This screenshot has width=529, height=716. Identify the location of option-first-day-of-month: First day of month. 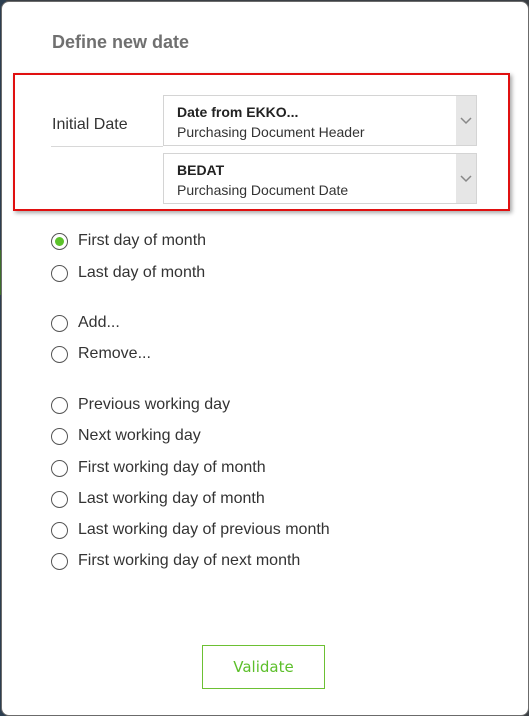
(128, 241).